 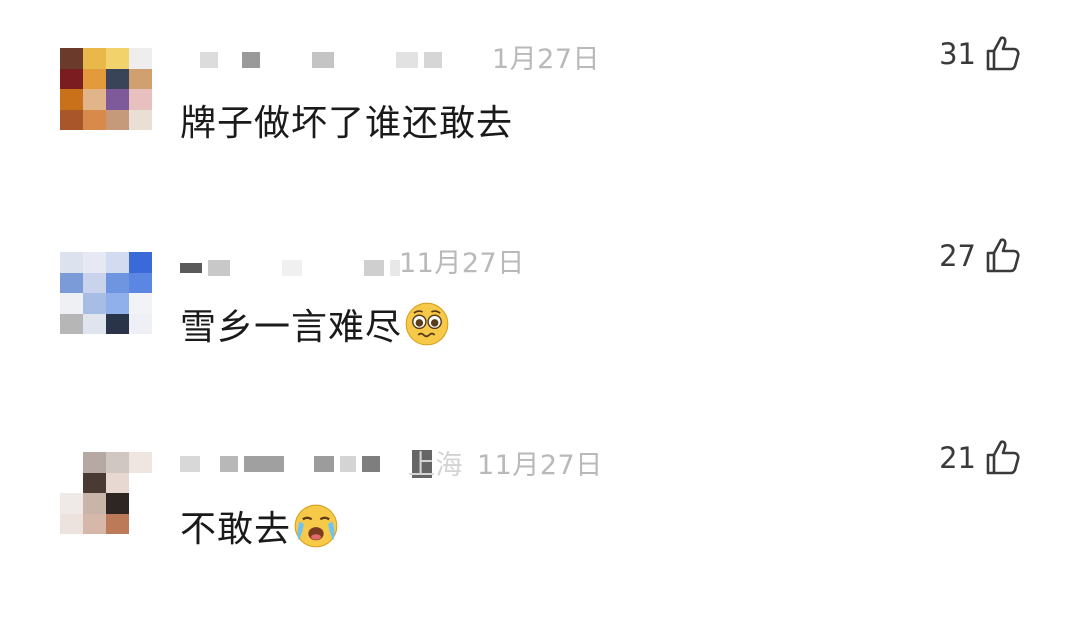 I want to click on like-count: 27, so click(x=957, y=256).